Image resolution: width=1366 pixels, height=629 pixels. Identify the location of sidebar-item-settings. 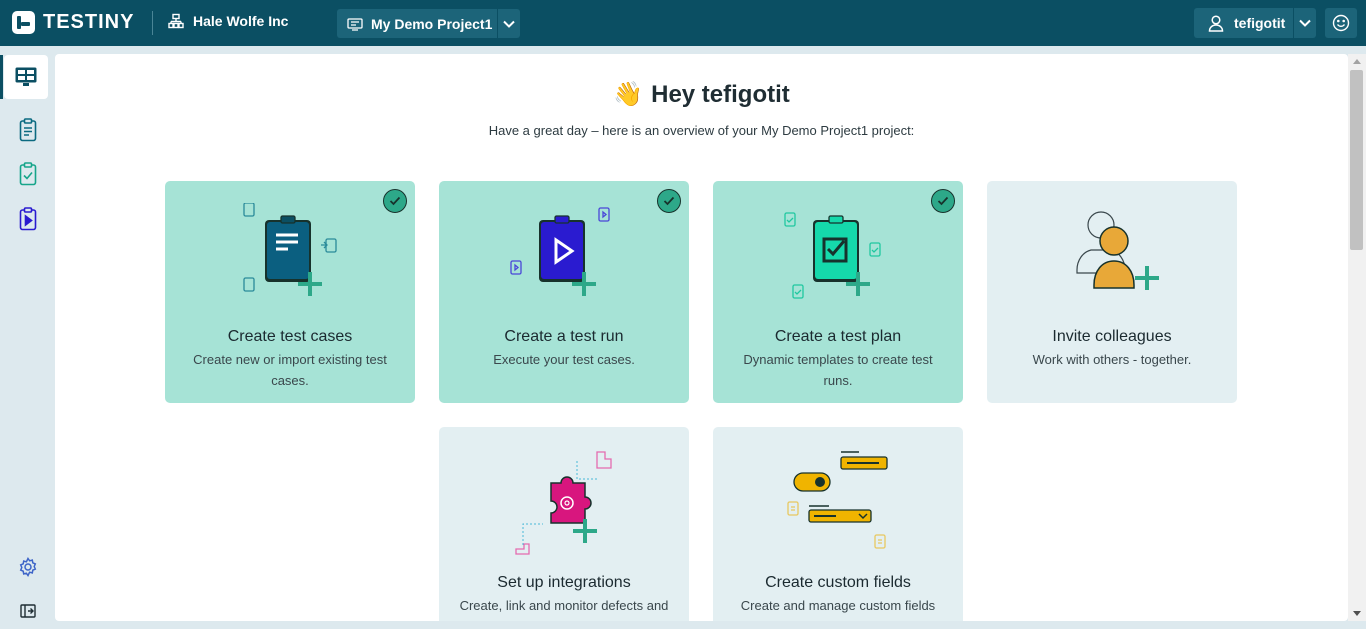
(28, 567).